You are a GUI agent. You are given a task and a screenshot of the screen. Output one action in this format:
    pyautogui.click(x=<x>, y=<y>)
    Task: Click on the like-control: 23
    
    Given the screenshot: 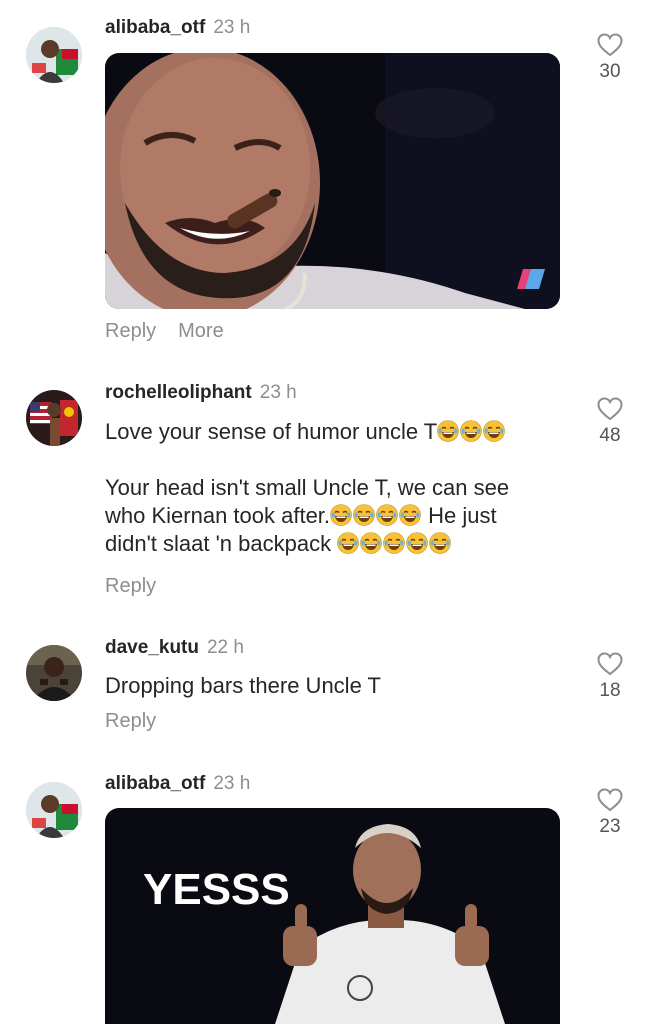 What is the action you would take?
    pyautogui.click(x=610, y=813)
    